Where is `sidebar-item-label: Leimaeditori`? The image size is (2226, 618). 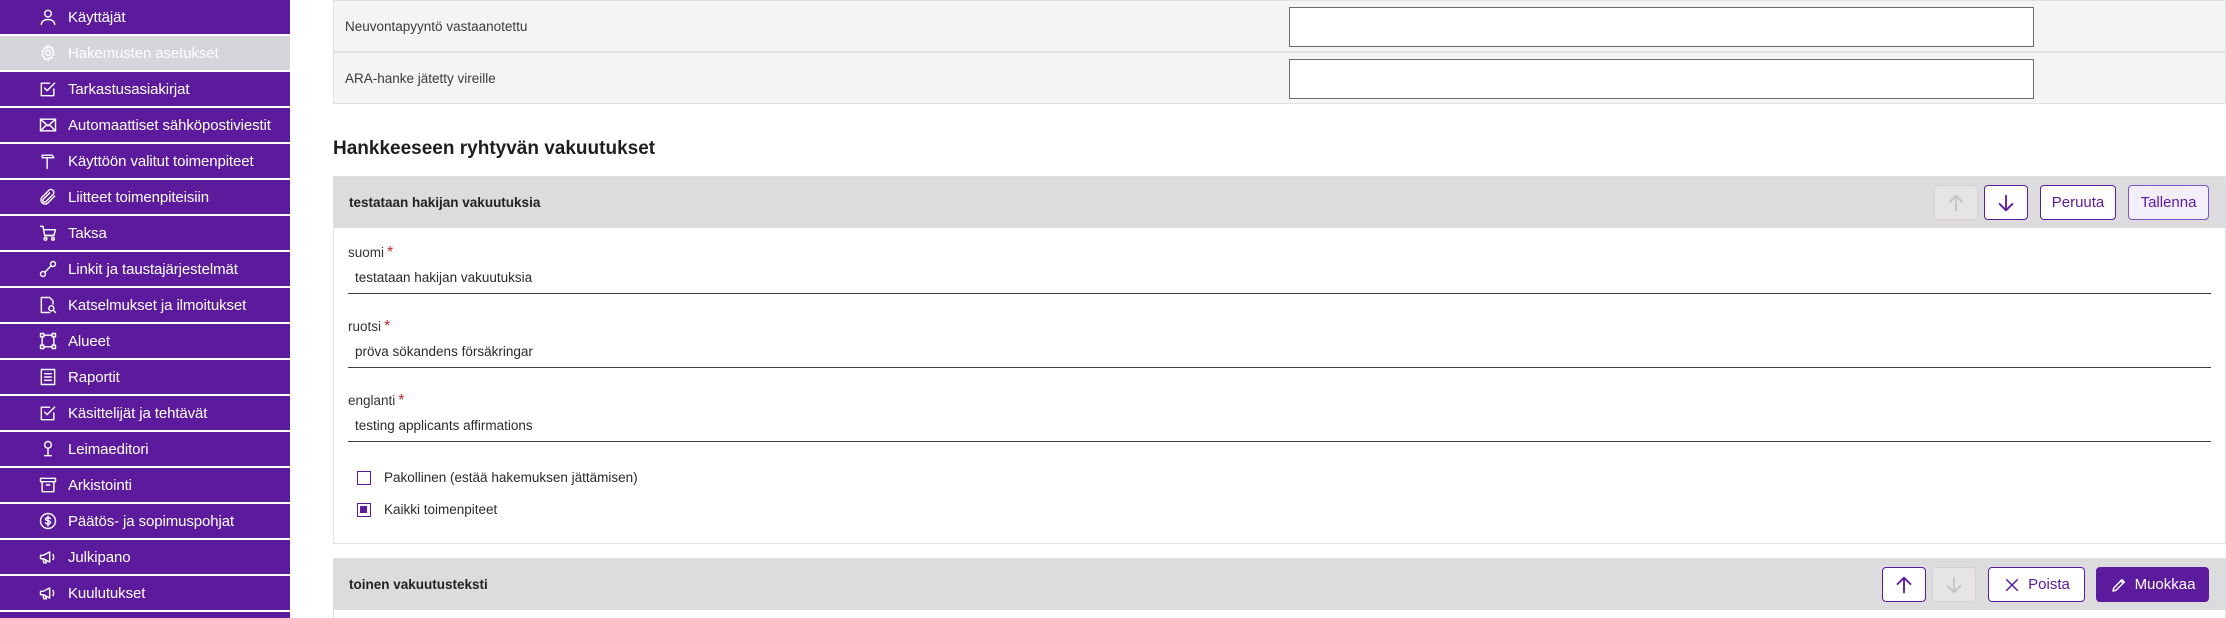 sidebar-item-label: Leimaeditori is located at coordinates (108, 449).